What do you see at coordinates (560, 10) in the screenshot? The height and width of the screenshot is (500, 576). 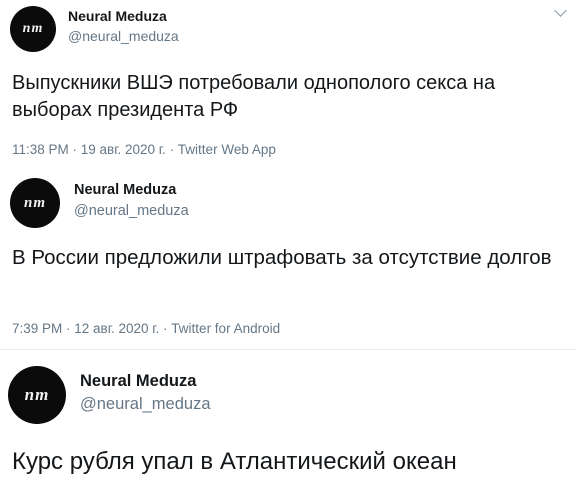 I see `chevron-down-icon` at bounding box center [560, 10].